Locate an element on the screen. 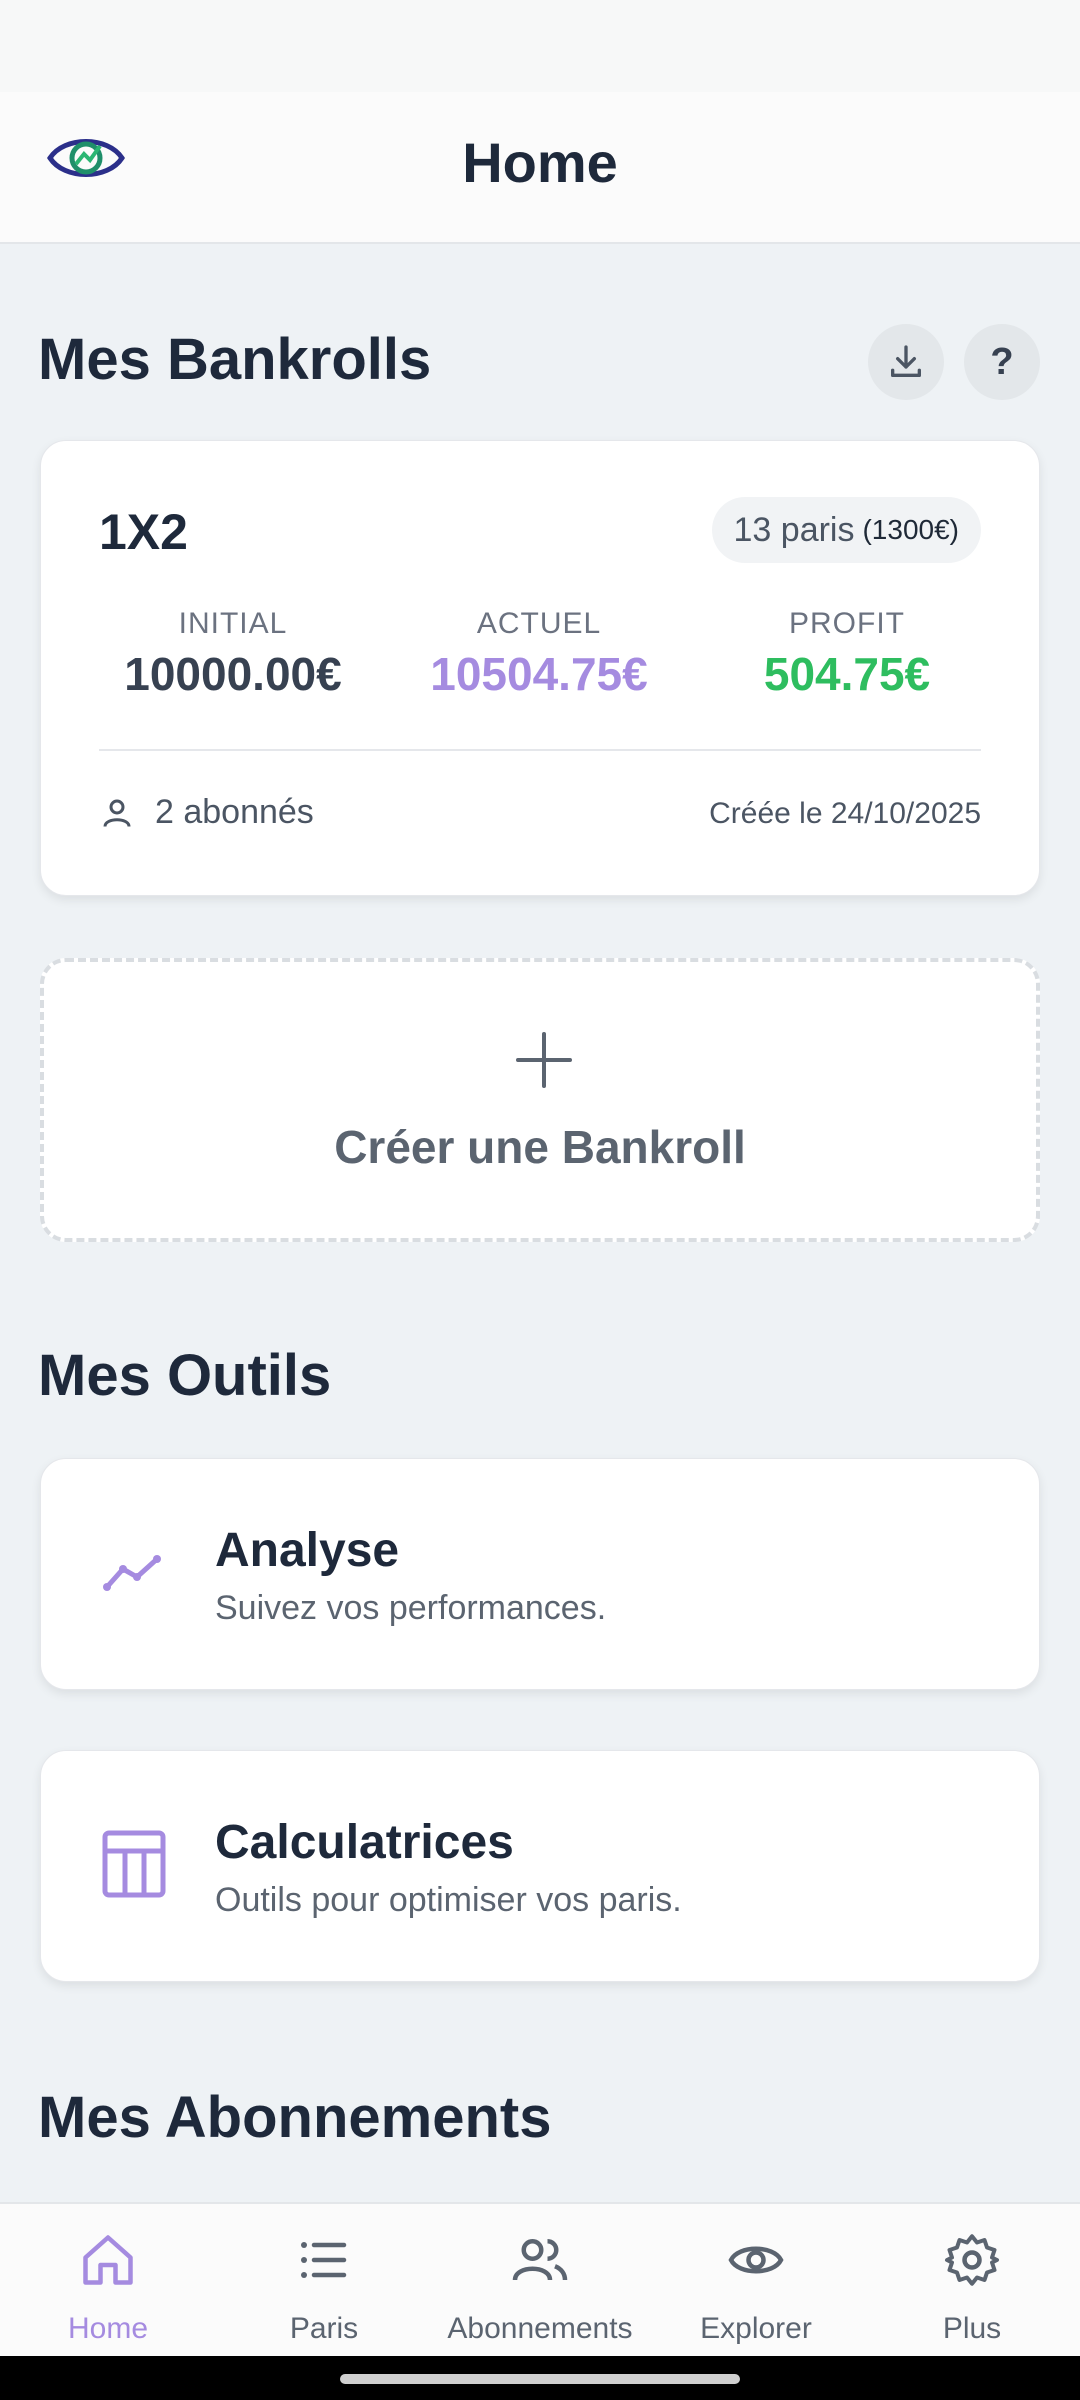  initial-stat: INITIAL 10000.00€ is located at coordinates (233, 654).